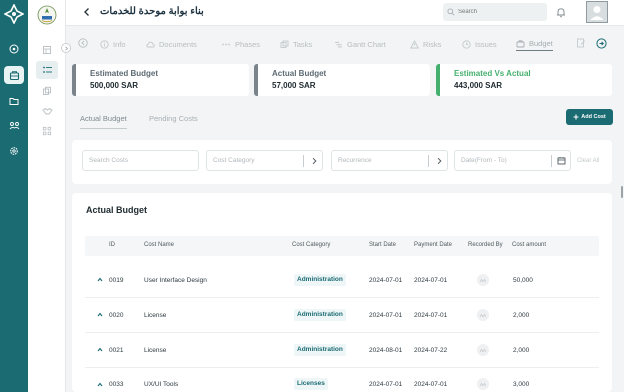 This screenshot has width=624, height=392. I want to click on tab-budget: Budget, so click(534, 44).